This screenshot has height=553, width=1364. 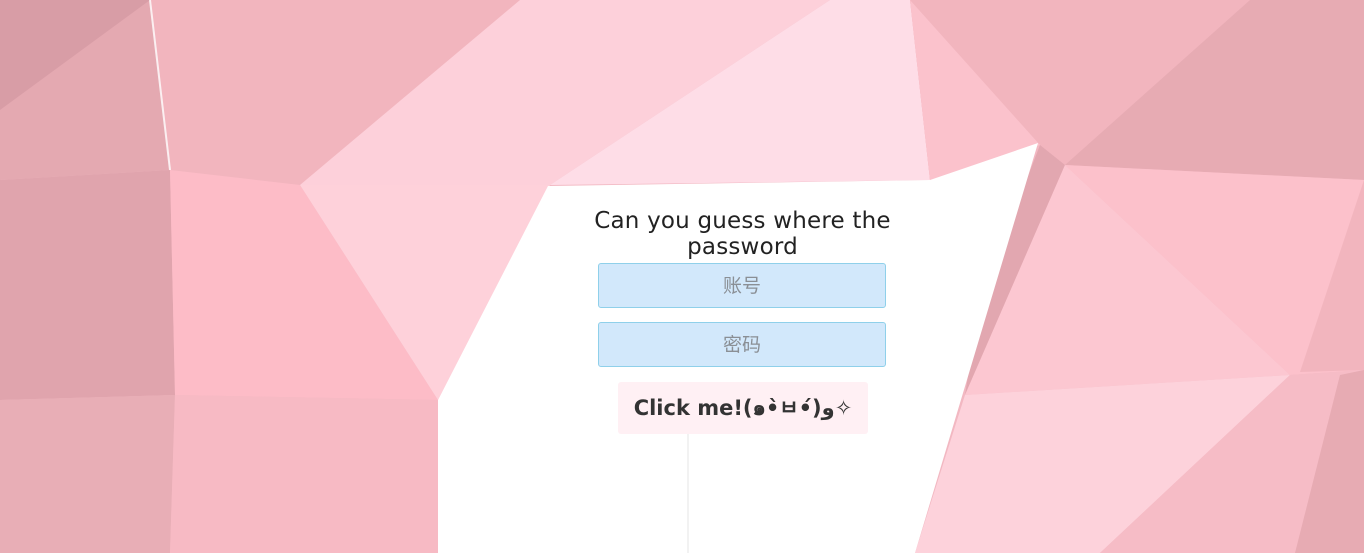 I want to click on password-input, so click(x=742, y=344).